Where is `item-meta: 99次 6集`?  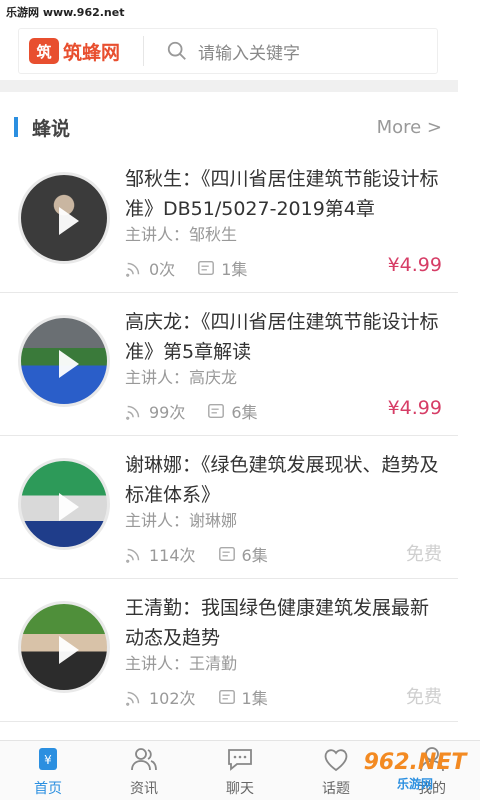 item-meta: 99次 6集 is located at coordinates (202, 411).